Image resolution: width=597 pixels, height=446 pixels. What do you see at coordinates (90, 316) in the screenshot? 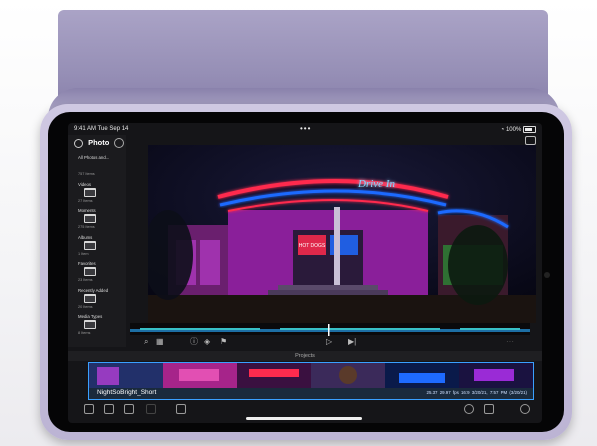
I see `sidebar-item-label: Media Types` at bounding box center [90, 316].